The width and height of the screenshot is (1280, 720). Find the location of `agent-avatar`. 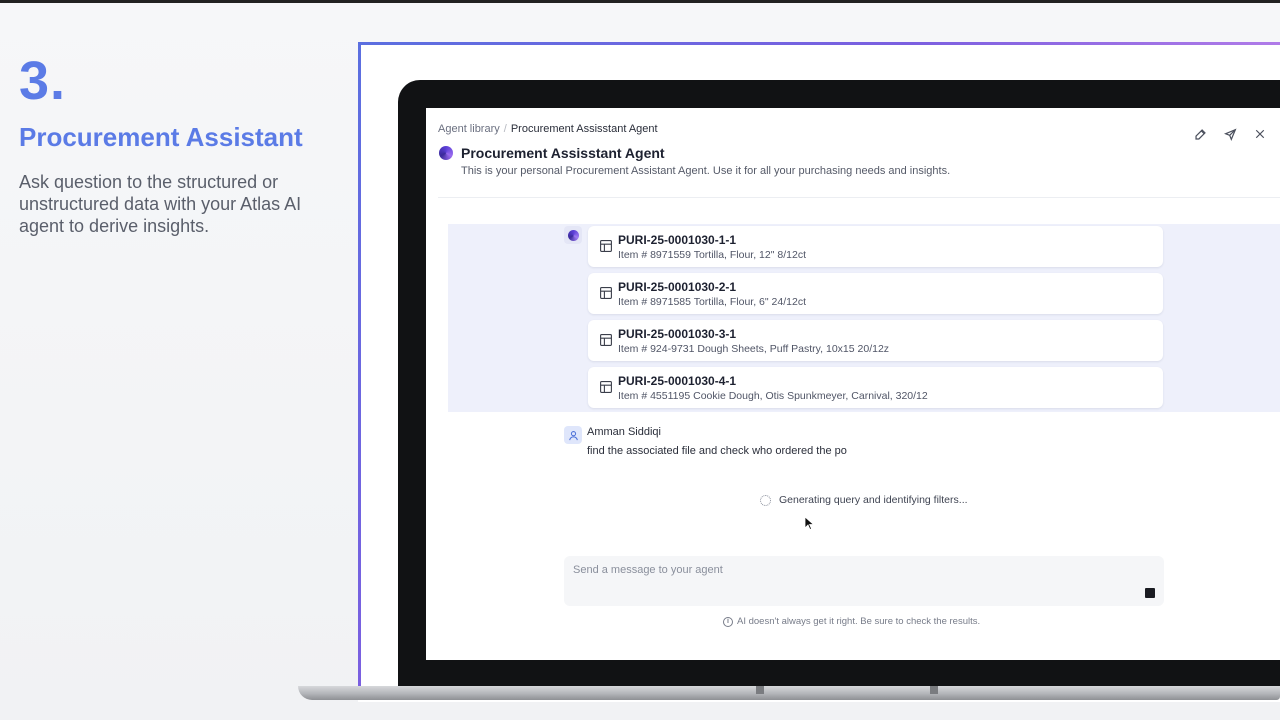

agent-avatar is located at coordinates (573, 235).